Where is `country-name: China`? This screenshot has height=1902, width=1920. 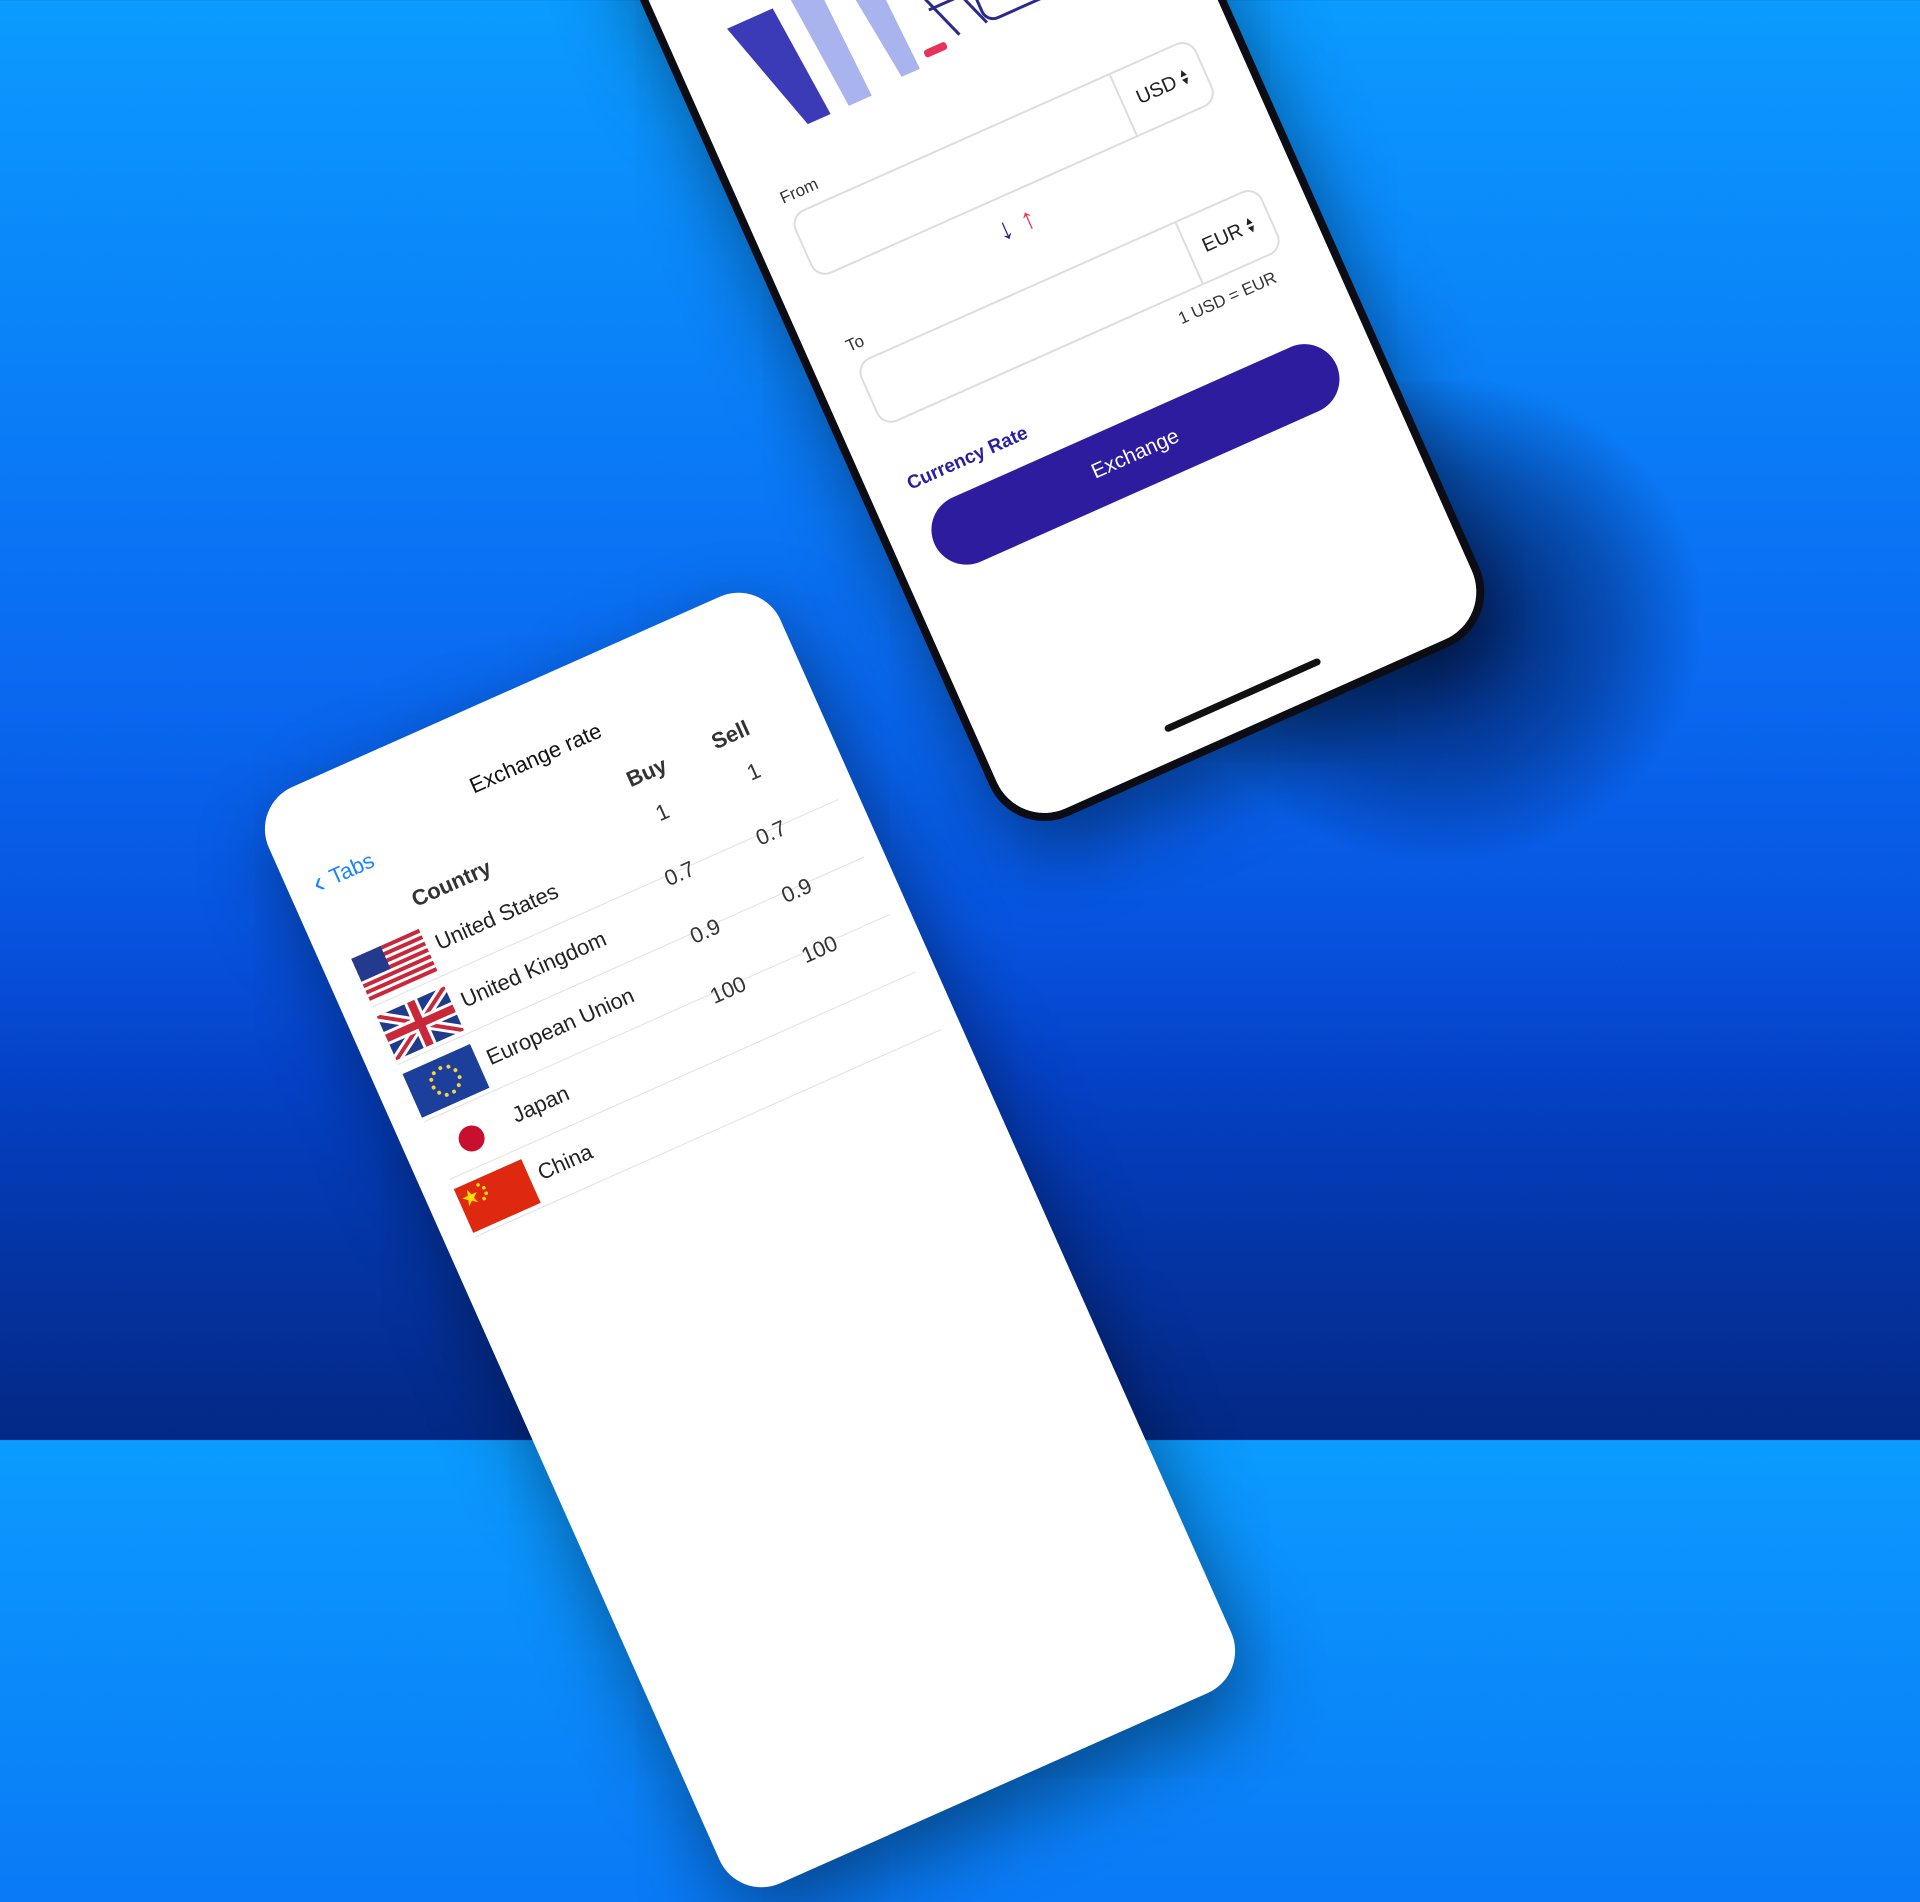 country-name: China is located at coordinates (565, 1162).